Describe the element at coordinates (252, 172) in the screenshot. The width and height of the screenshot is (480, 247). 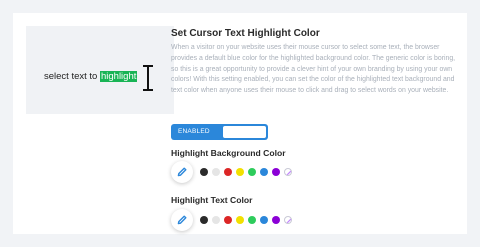
I see `bg-swatch-green` at that location.